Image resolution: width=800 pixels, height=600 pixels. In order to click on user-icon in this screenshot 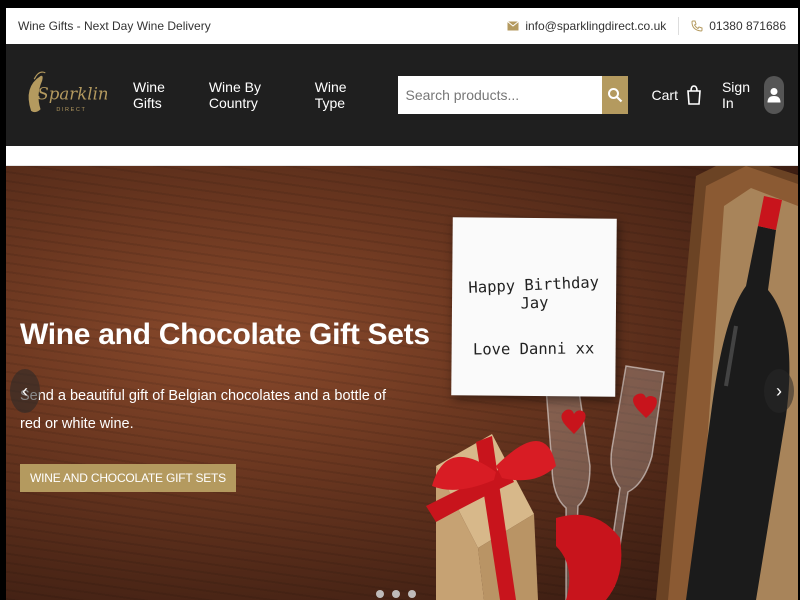, I will do `click(774, 95)`.